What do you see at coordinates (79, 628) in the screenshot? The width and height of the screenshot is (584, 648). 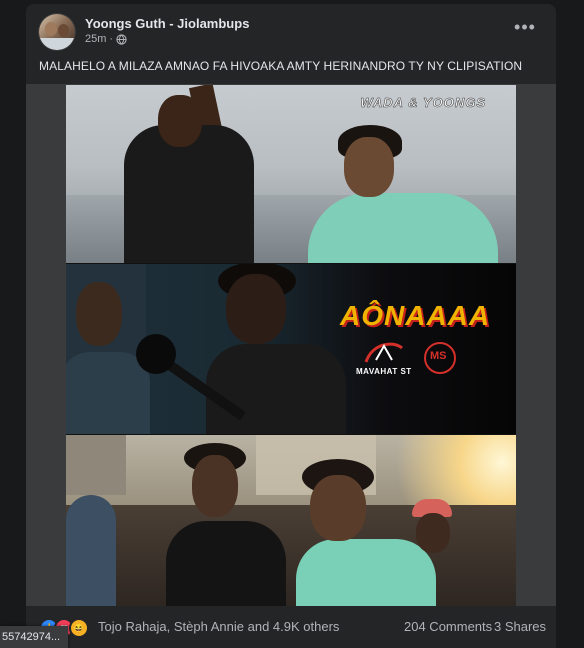 I see `haha-icon: 😆` at bounding box center [79, 628].